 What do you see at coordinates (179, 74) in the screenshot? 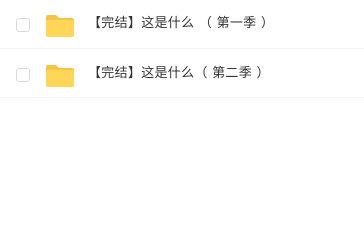
I see `file-name: 【完结】这是什么（ 第二季 ）` at bounding box center [179, 74].